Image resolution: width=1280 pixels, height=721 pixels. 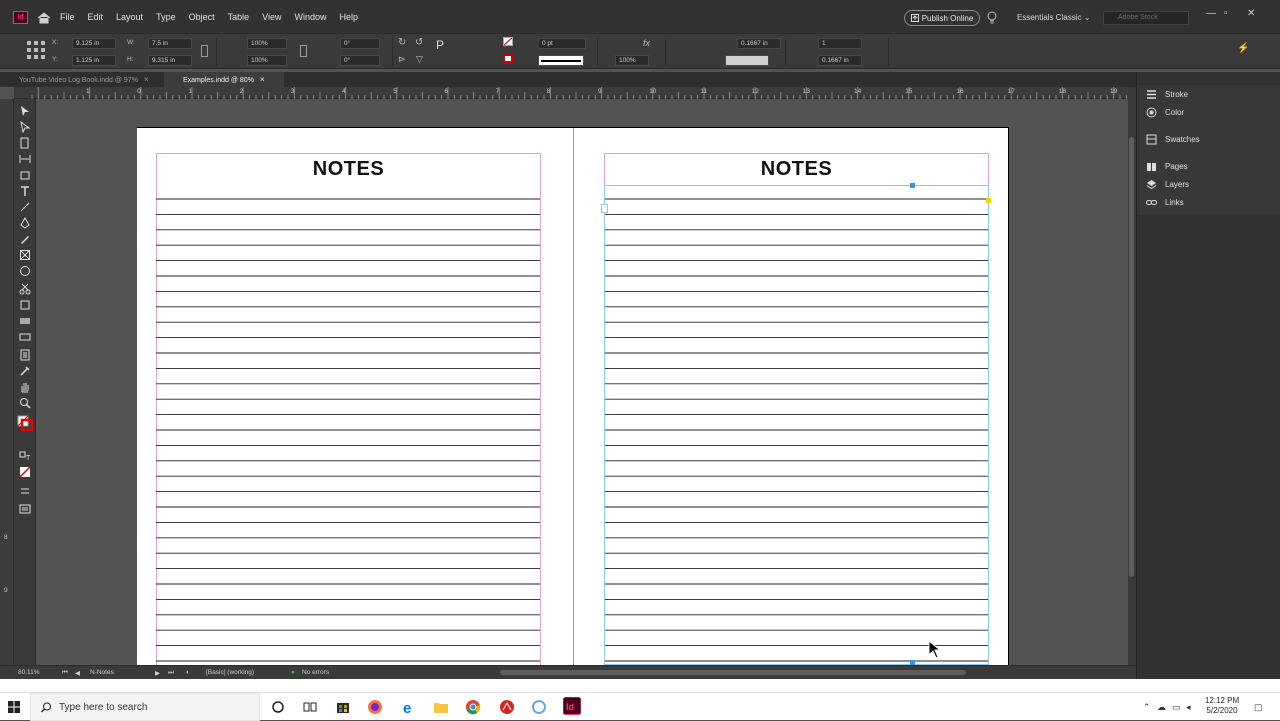 What do you see at coordinates (348, 17) in the screenshot?
I see `menu-help: Help` at bounding box center [348, 17].